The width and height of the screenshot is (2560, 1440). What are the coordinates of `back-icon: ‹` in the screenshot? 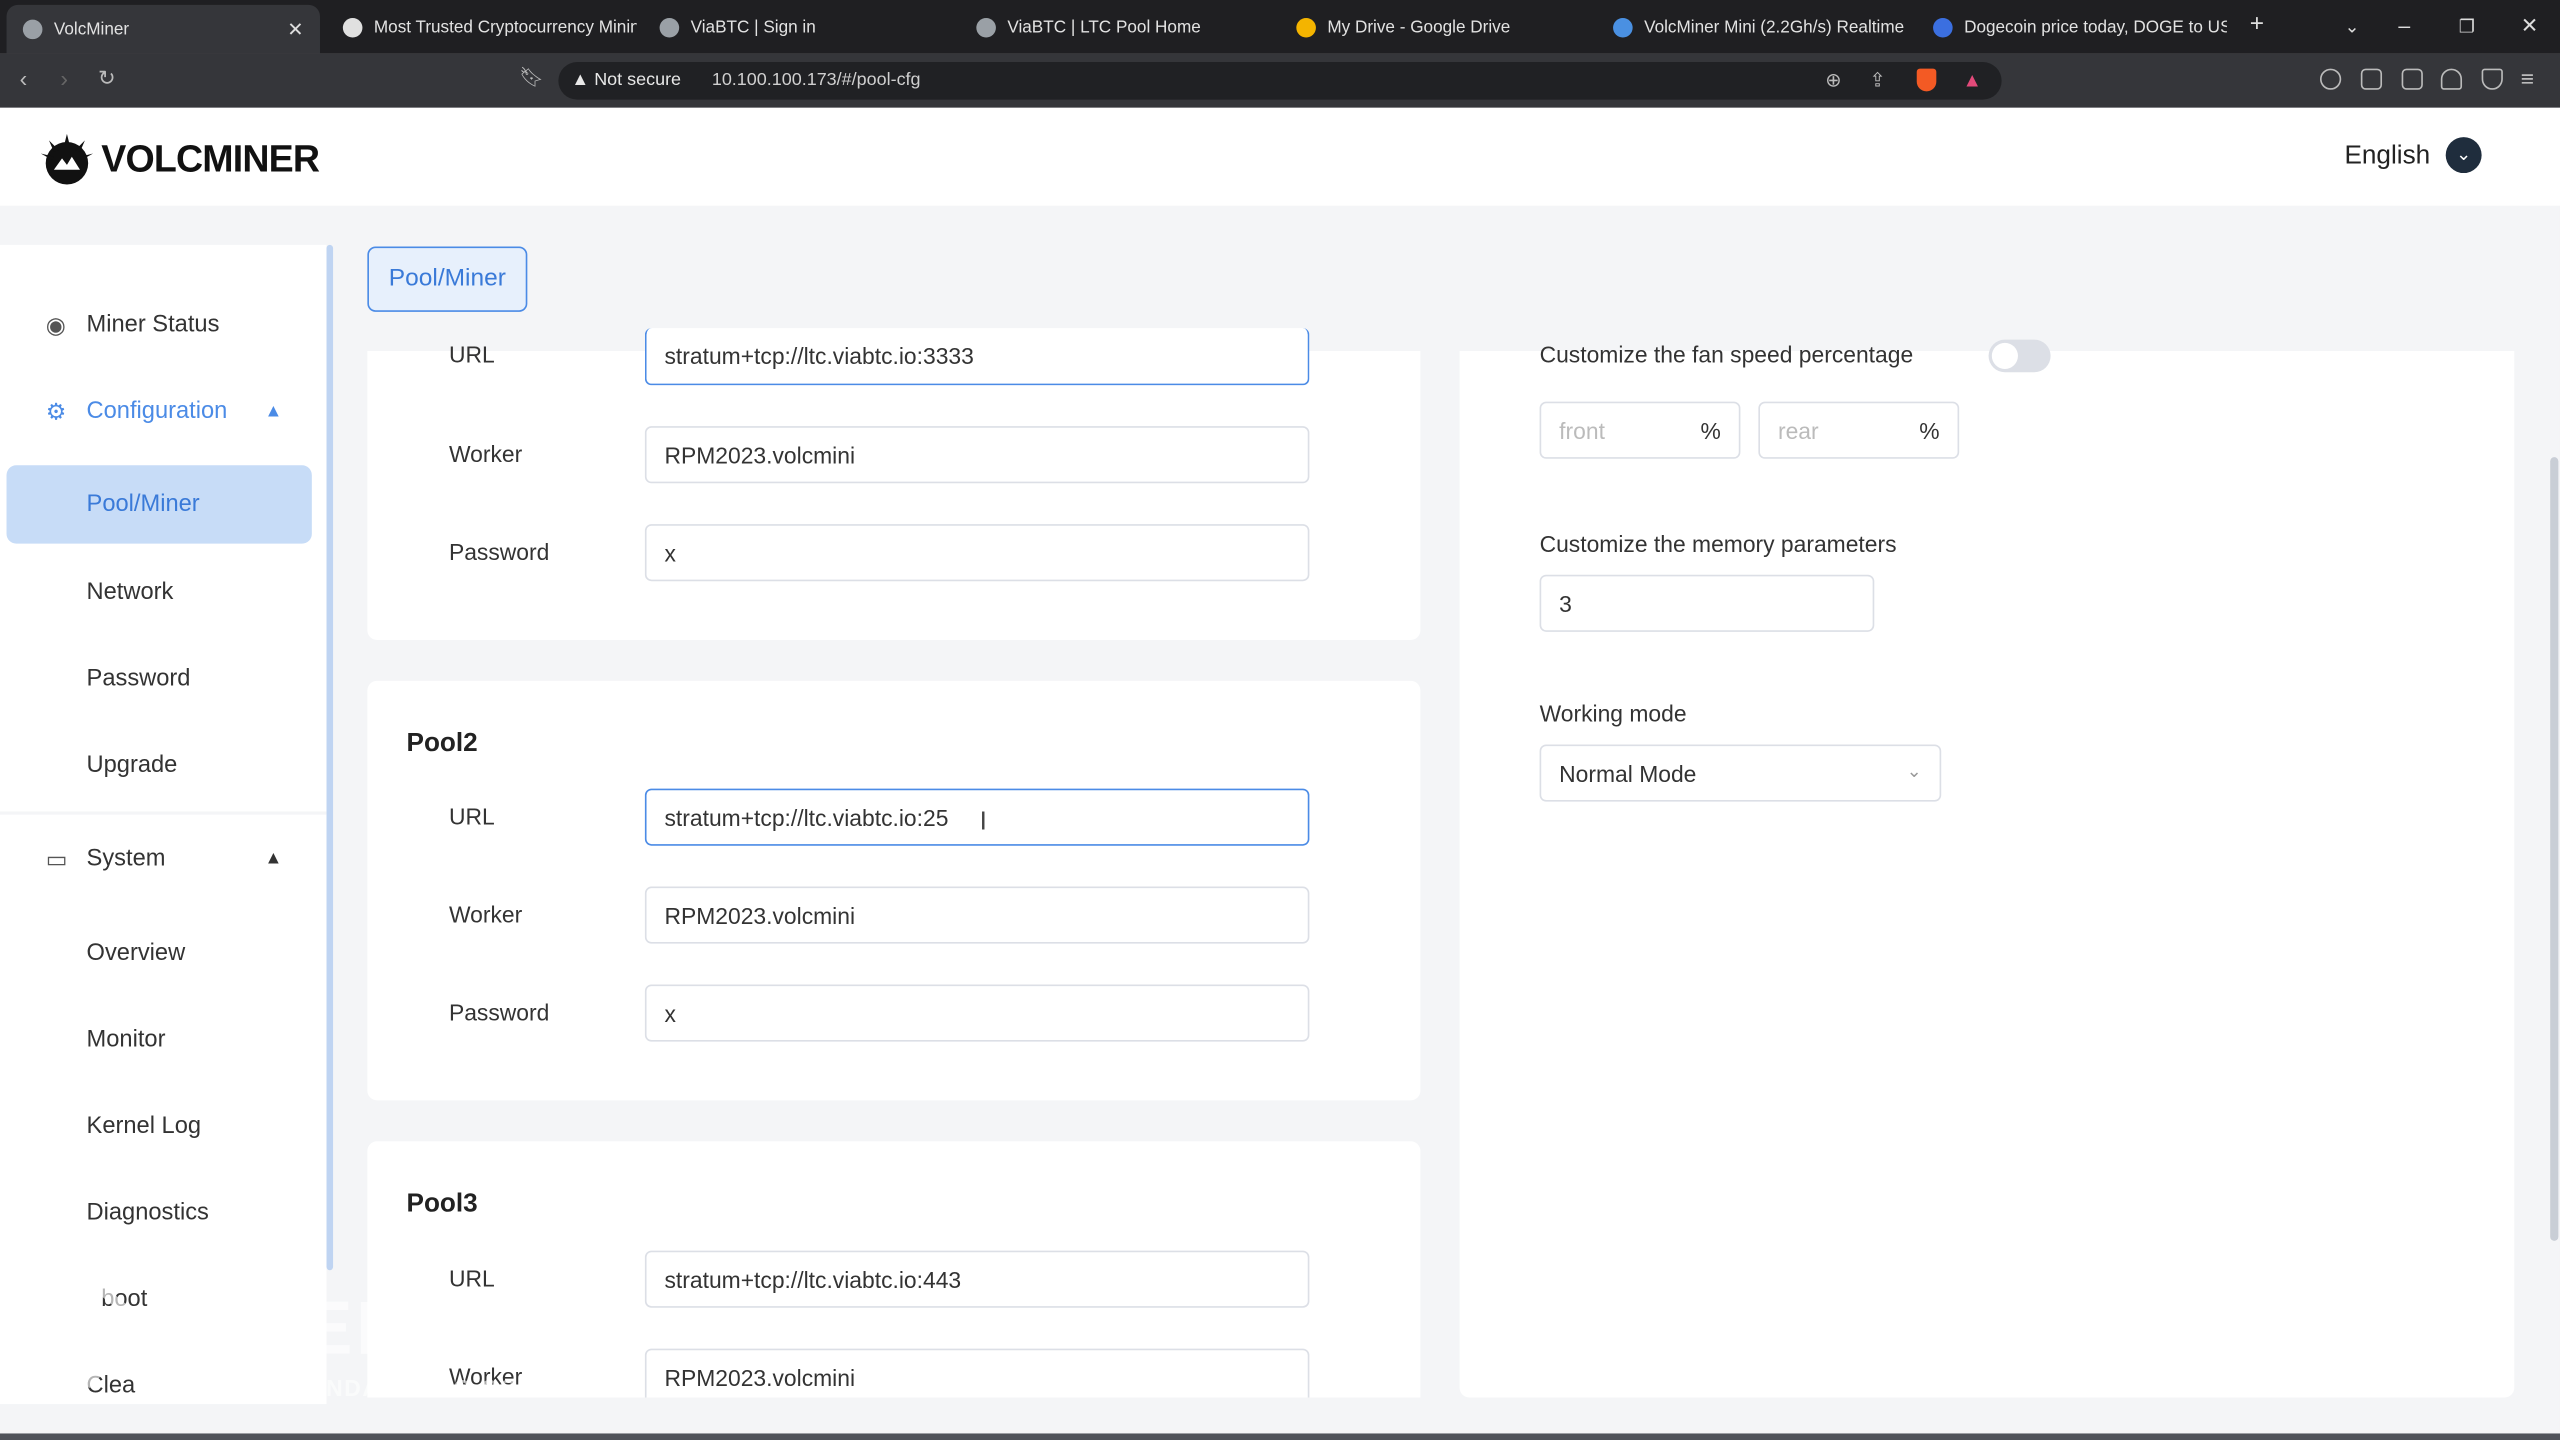 It's located at (24, 78).